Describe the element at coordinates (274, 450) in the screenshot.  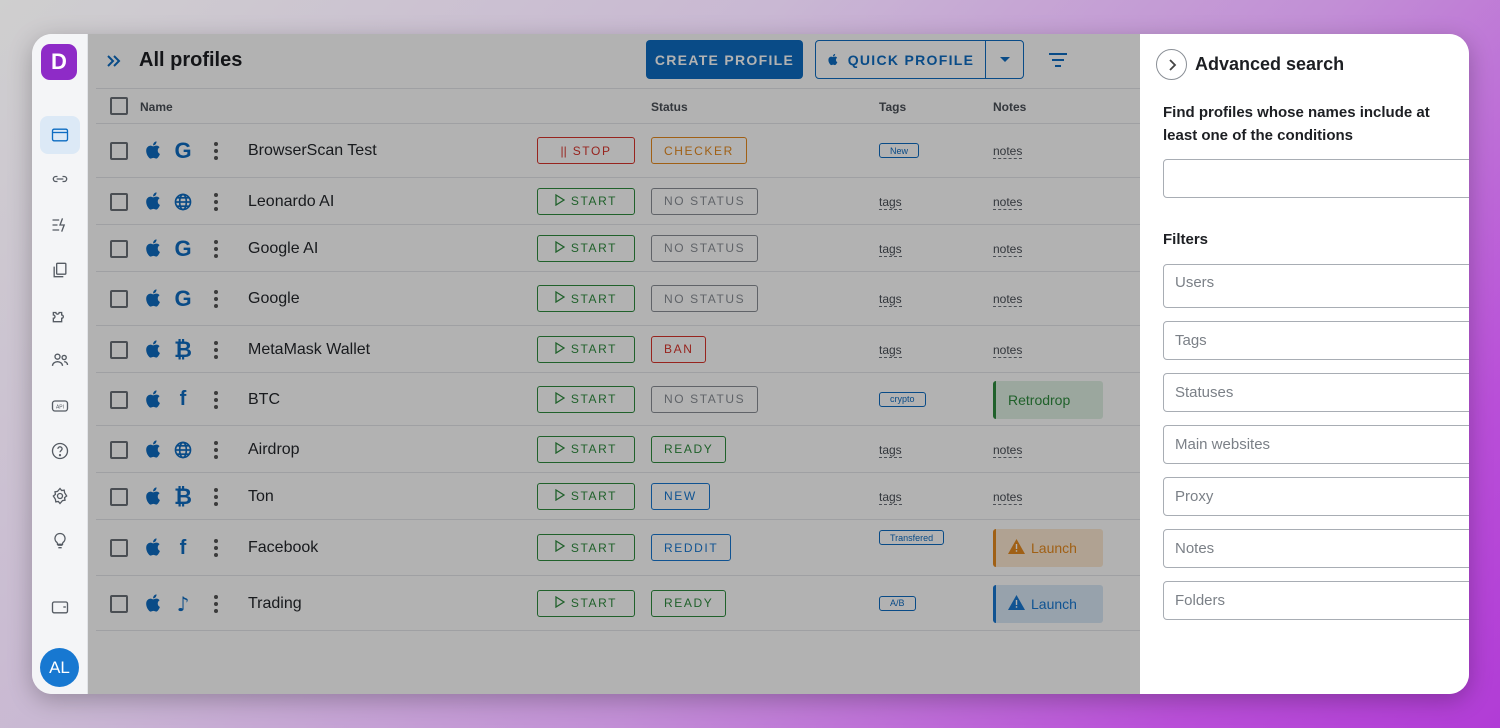
I see `profile-name: Airdrop` at that location.